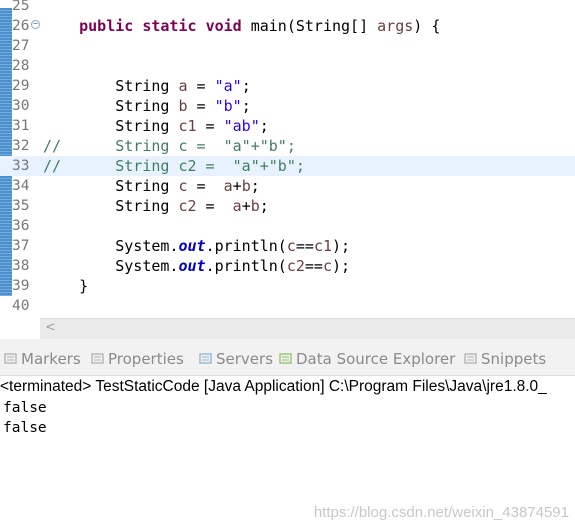 The image size is (575, 532). What do you see at coordinates (287, 286) in the screenshot?
I see `code-line: 39 }` at bounding box center [287, 286].